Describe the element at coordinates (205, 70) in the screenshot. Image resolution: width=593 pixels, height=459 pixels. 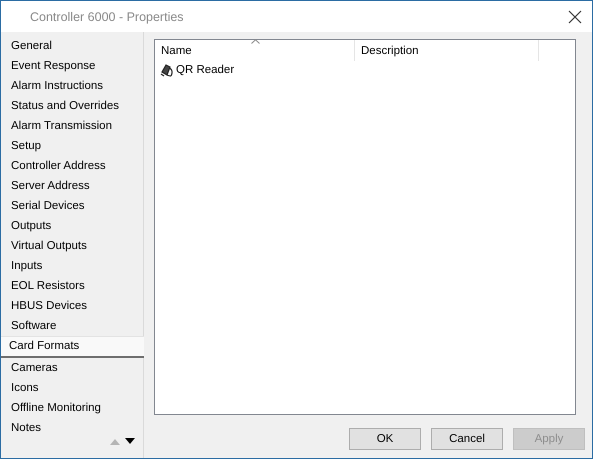
I see `row-name: QR Reader` at that location.